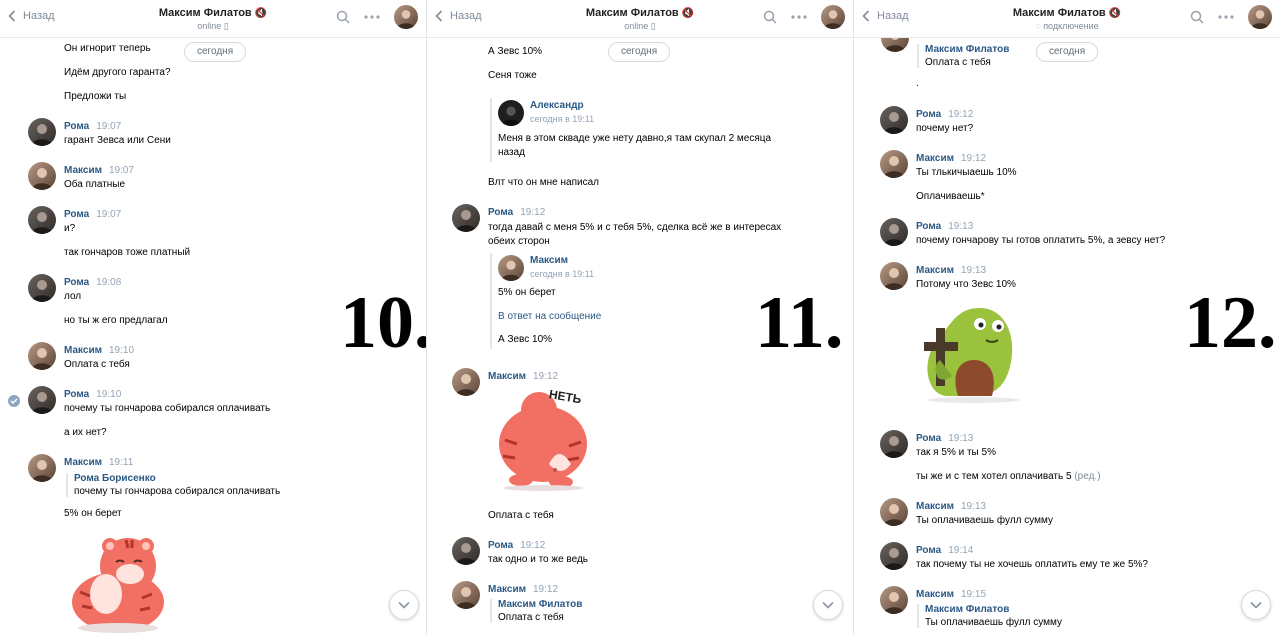 The image size is (1280, 634). Describe the element at coordinates (383, 323) in the screenshot. I see `screenshot-number: 10.` at that location.